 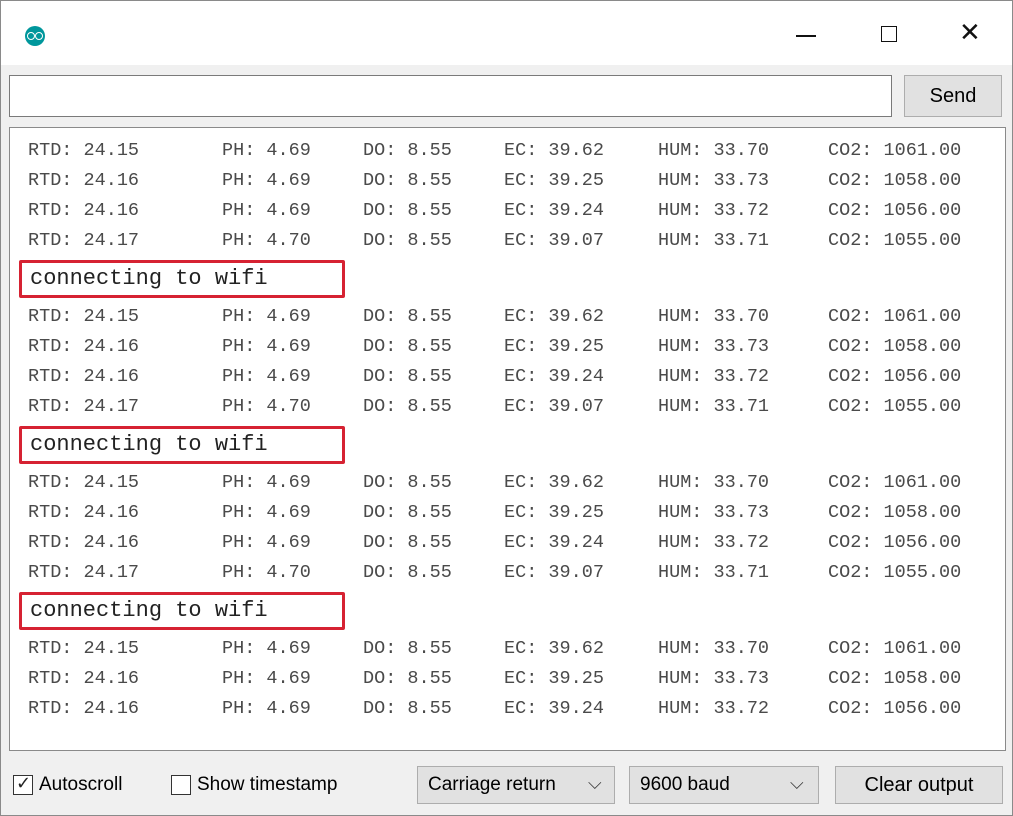 I want to click on line-ending-select: Carriage return ⌵, so click(x=516, y=785).